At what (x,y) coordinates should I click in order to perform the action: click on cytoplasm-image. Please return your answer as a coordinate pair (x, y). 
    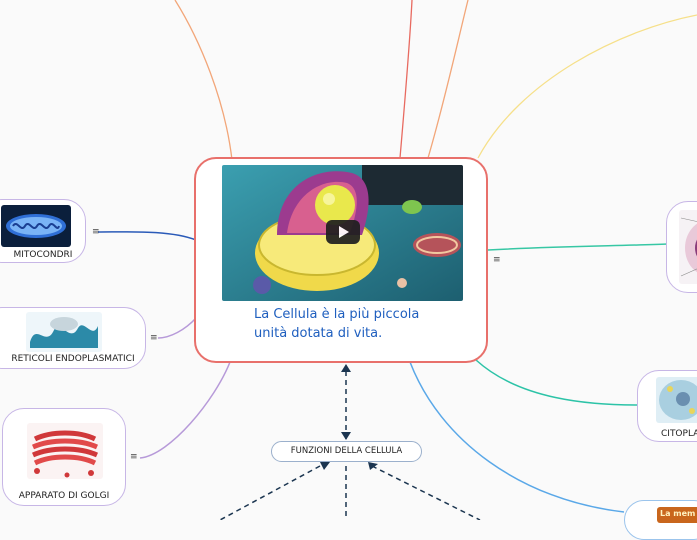
    Looking at the image, I should click on (676, 400).